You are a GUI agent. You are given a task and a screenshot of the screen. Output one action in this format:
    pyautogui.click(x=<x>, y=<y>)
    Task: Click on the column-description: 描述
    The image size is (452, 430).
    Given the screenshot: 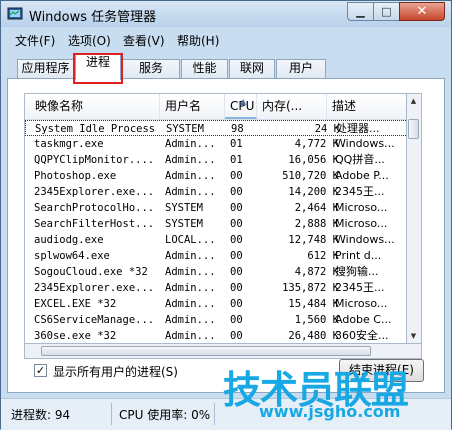 What is the action you would take?
    pyautogui.click(x=366, y=106)
    